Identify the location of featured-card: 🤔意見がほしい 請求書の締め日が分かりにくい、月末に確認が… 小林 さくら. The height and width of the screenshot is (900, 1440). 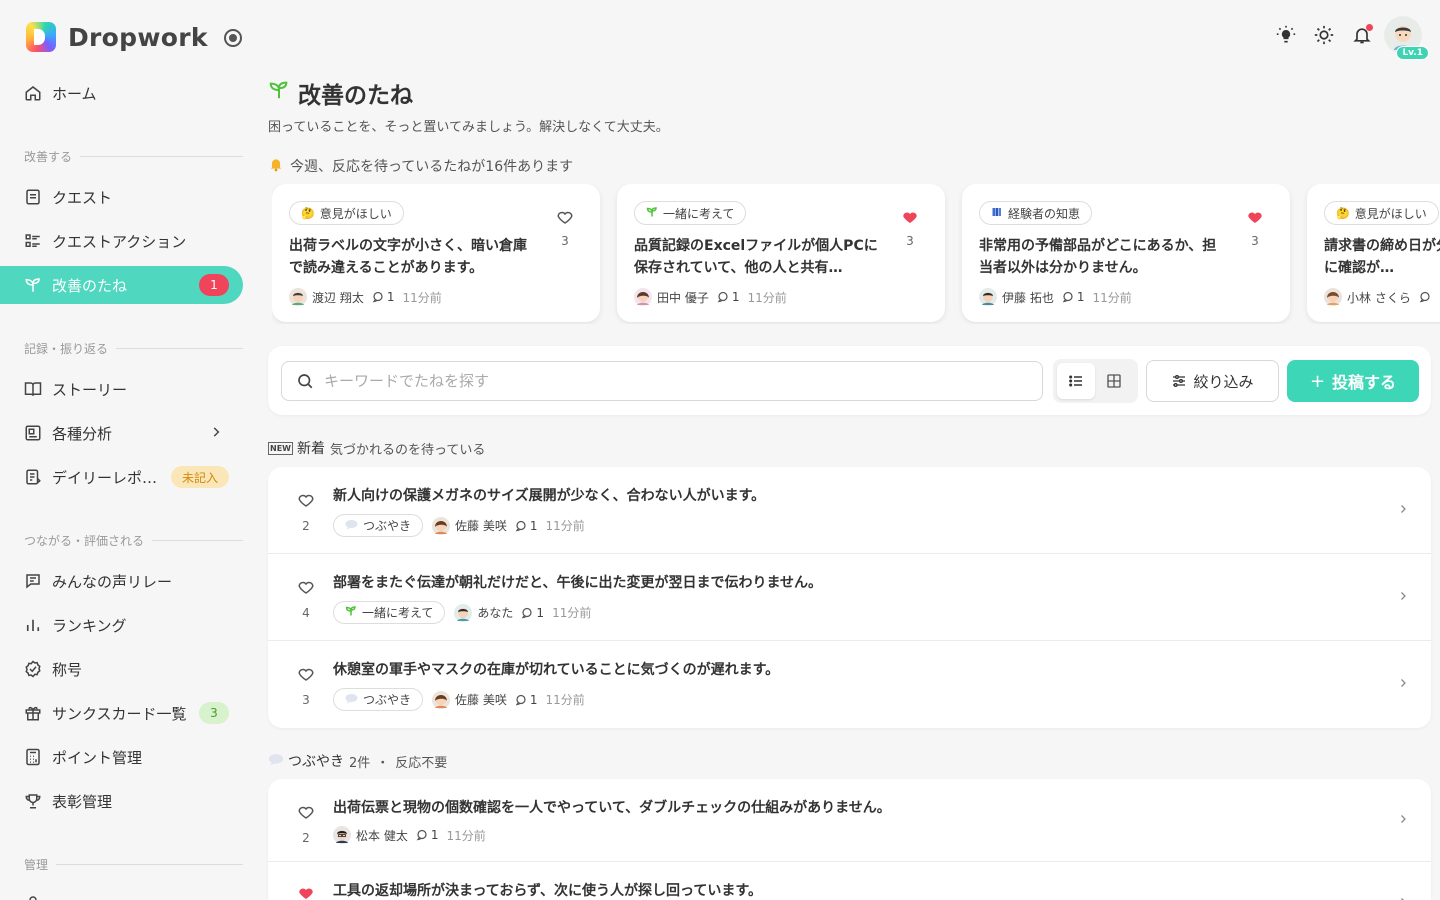
(1373, 253).